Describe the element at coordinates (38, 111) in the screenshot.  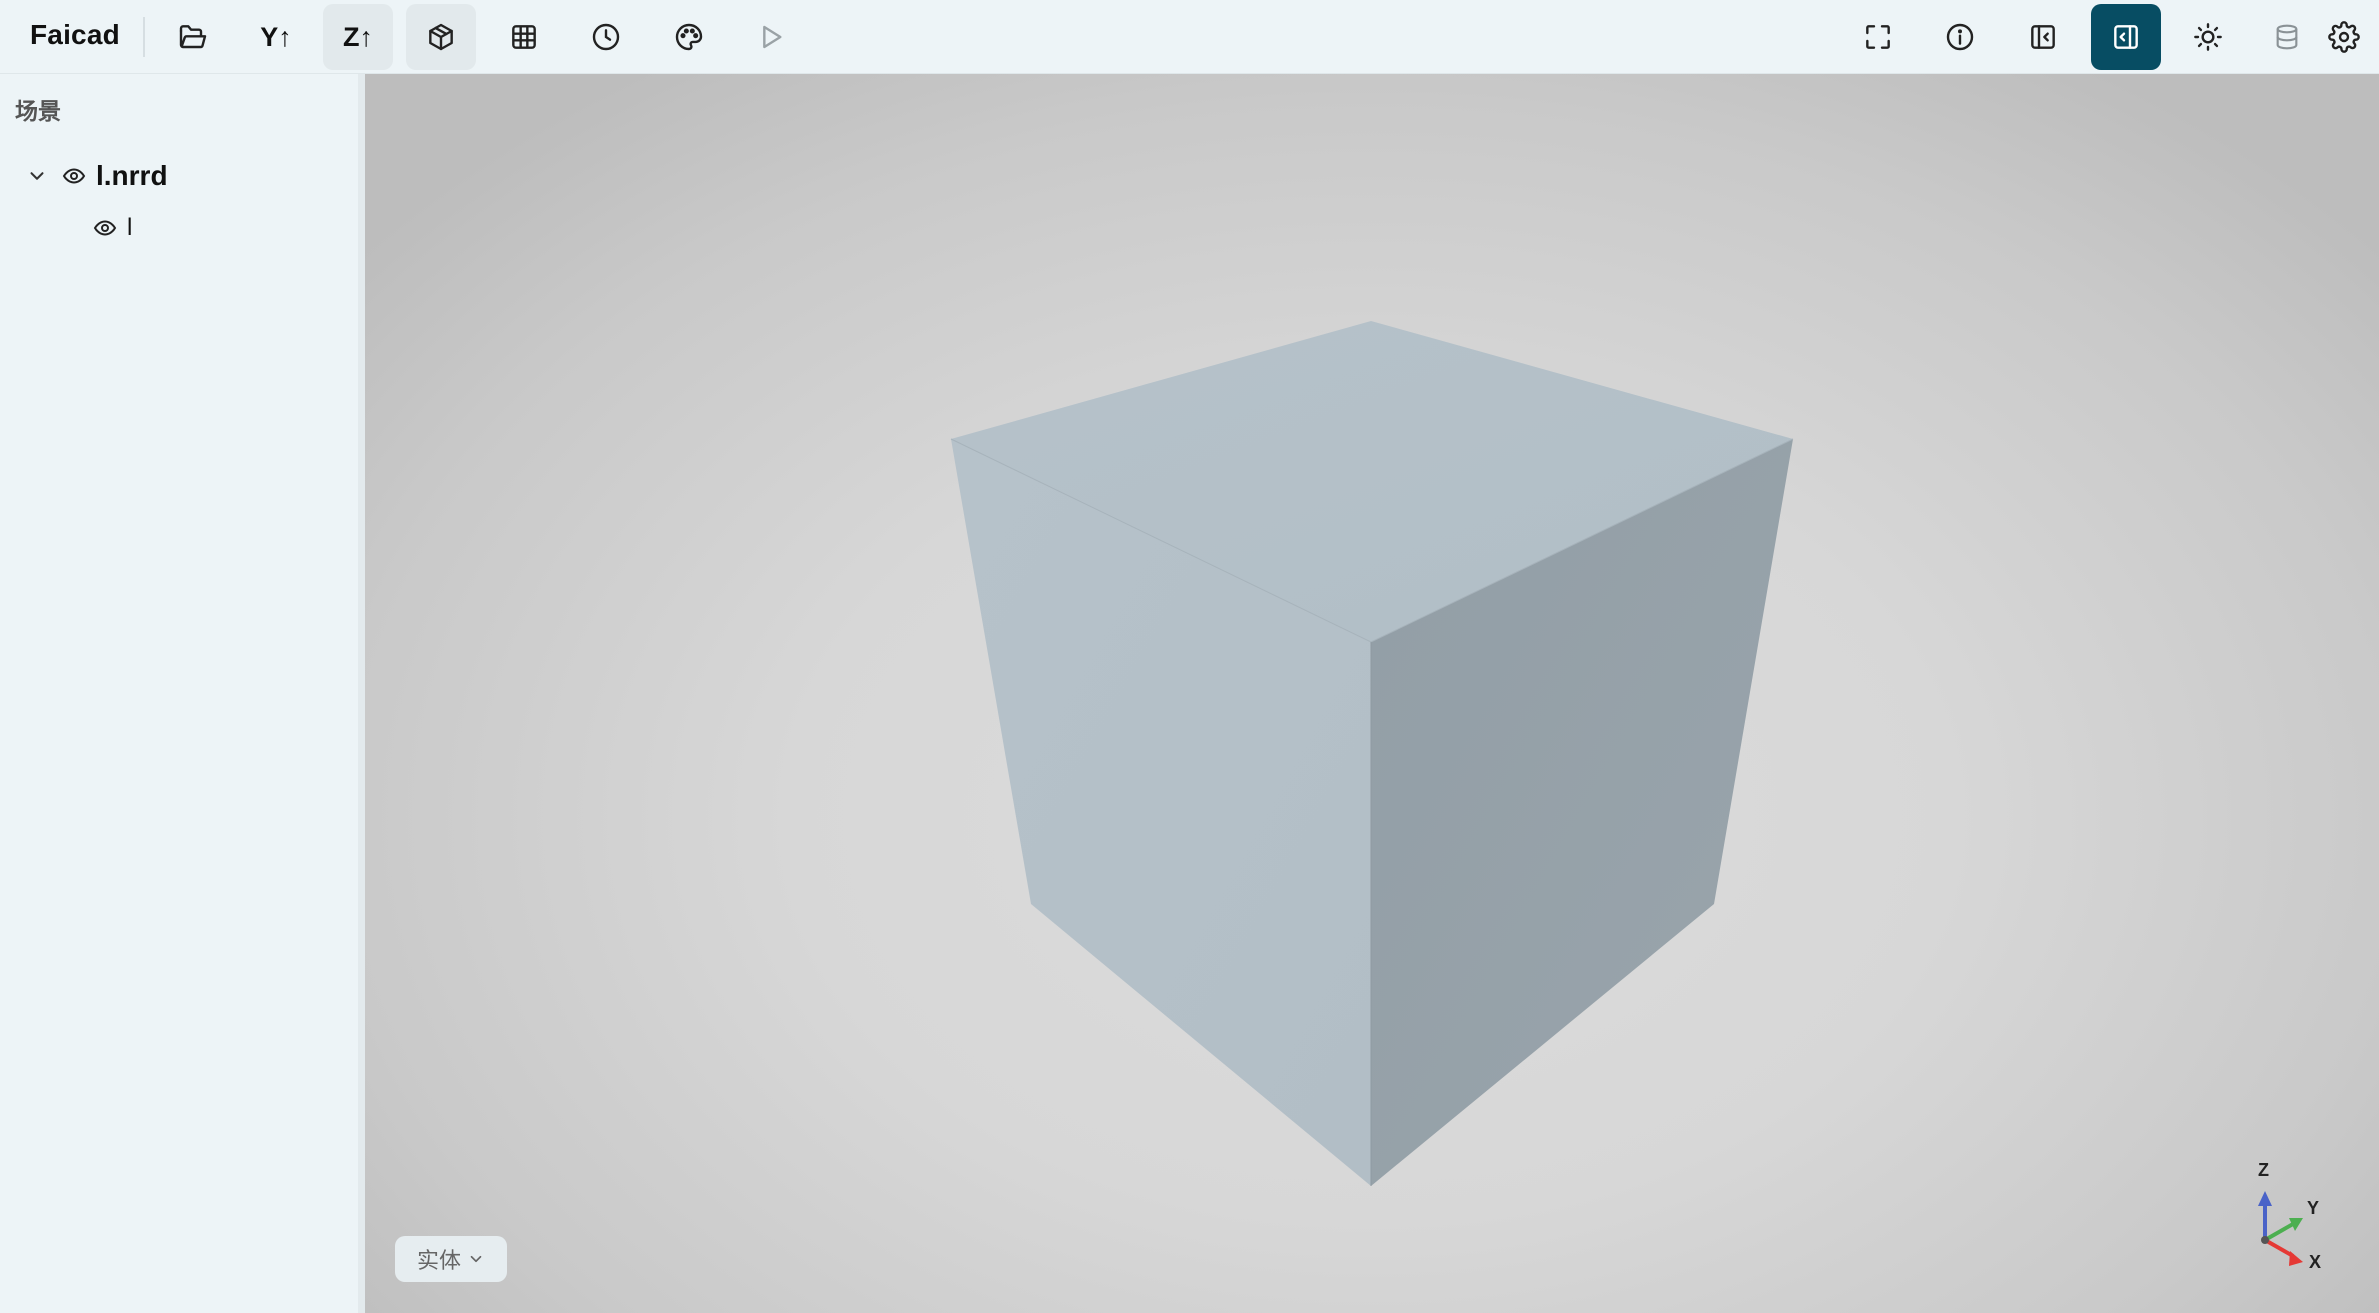
I see `sidebar-heading: 场景` at that location.